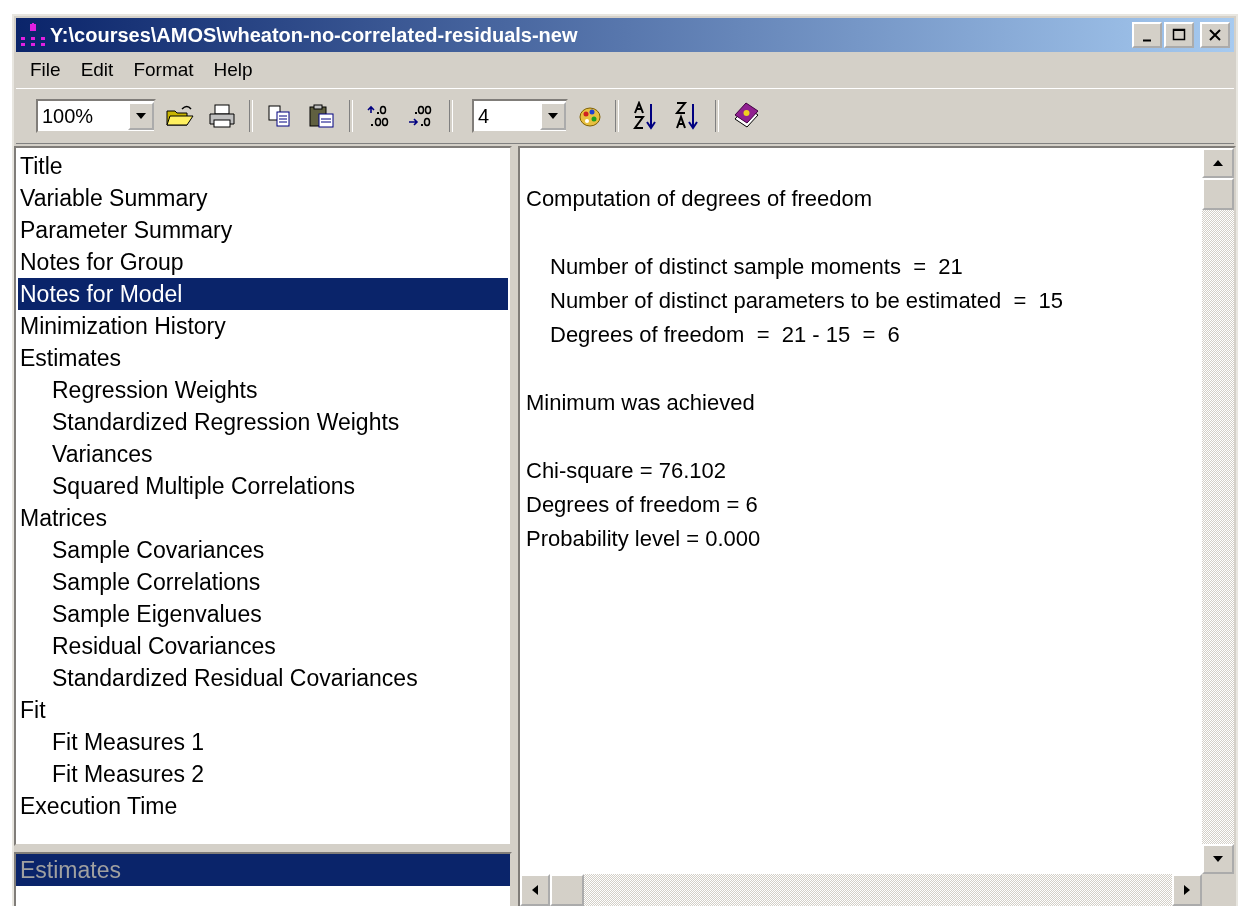  What do you see at coordinates (520, 116) in the screenshot?
I see `decimals-dropdown: 4` at bounding box center [520, 116].